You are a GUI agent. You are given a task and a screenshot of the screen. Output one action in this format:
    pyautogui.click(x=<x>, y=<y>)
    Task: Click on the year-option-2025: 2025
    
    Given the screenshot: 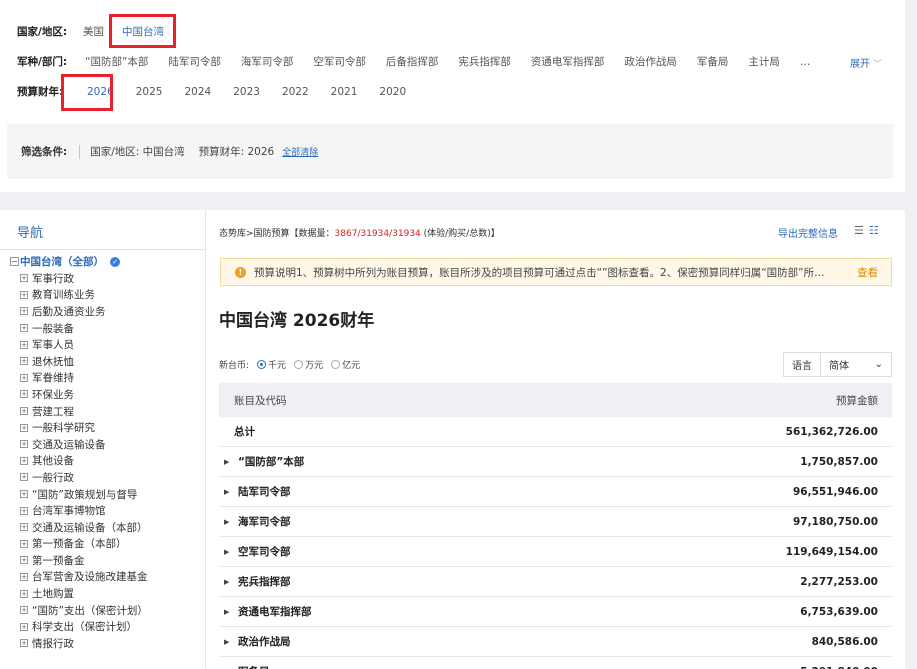 What is the action you would take?
    pyautogui.click(x=149, y=92)
    